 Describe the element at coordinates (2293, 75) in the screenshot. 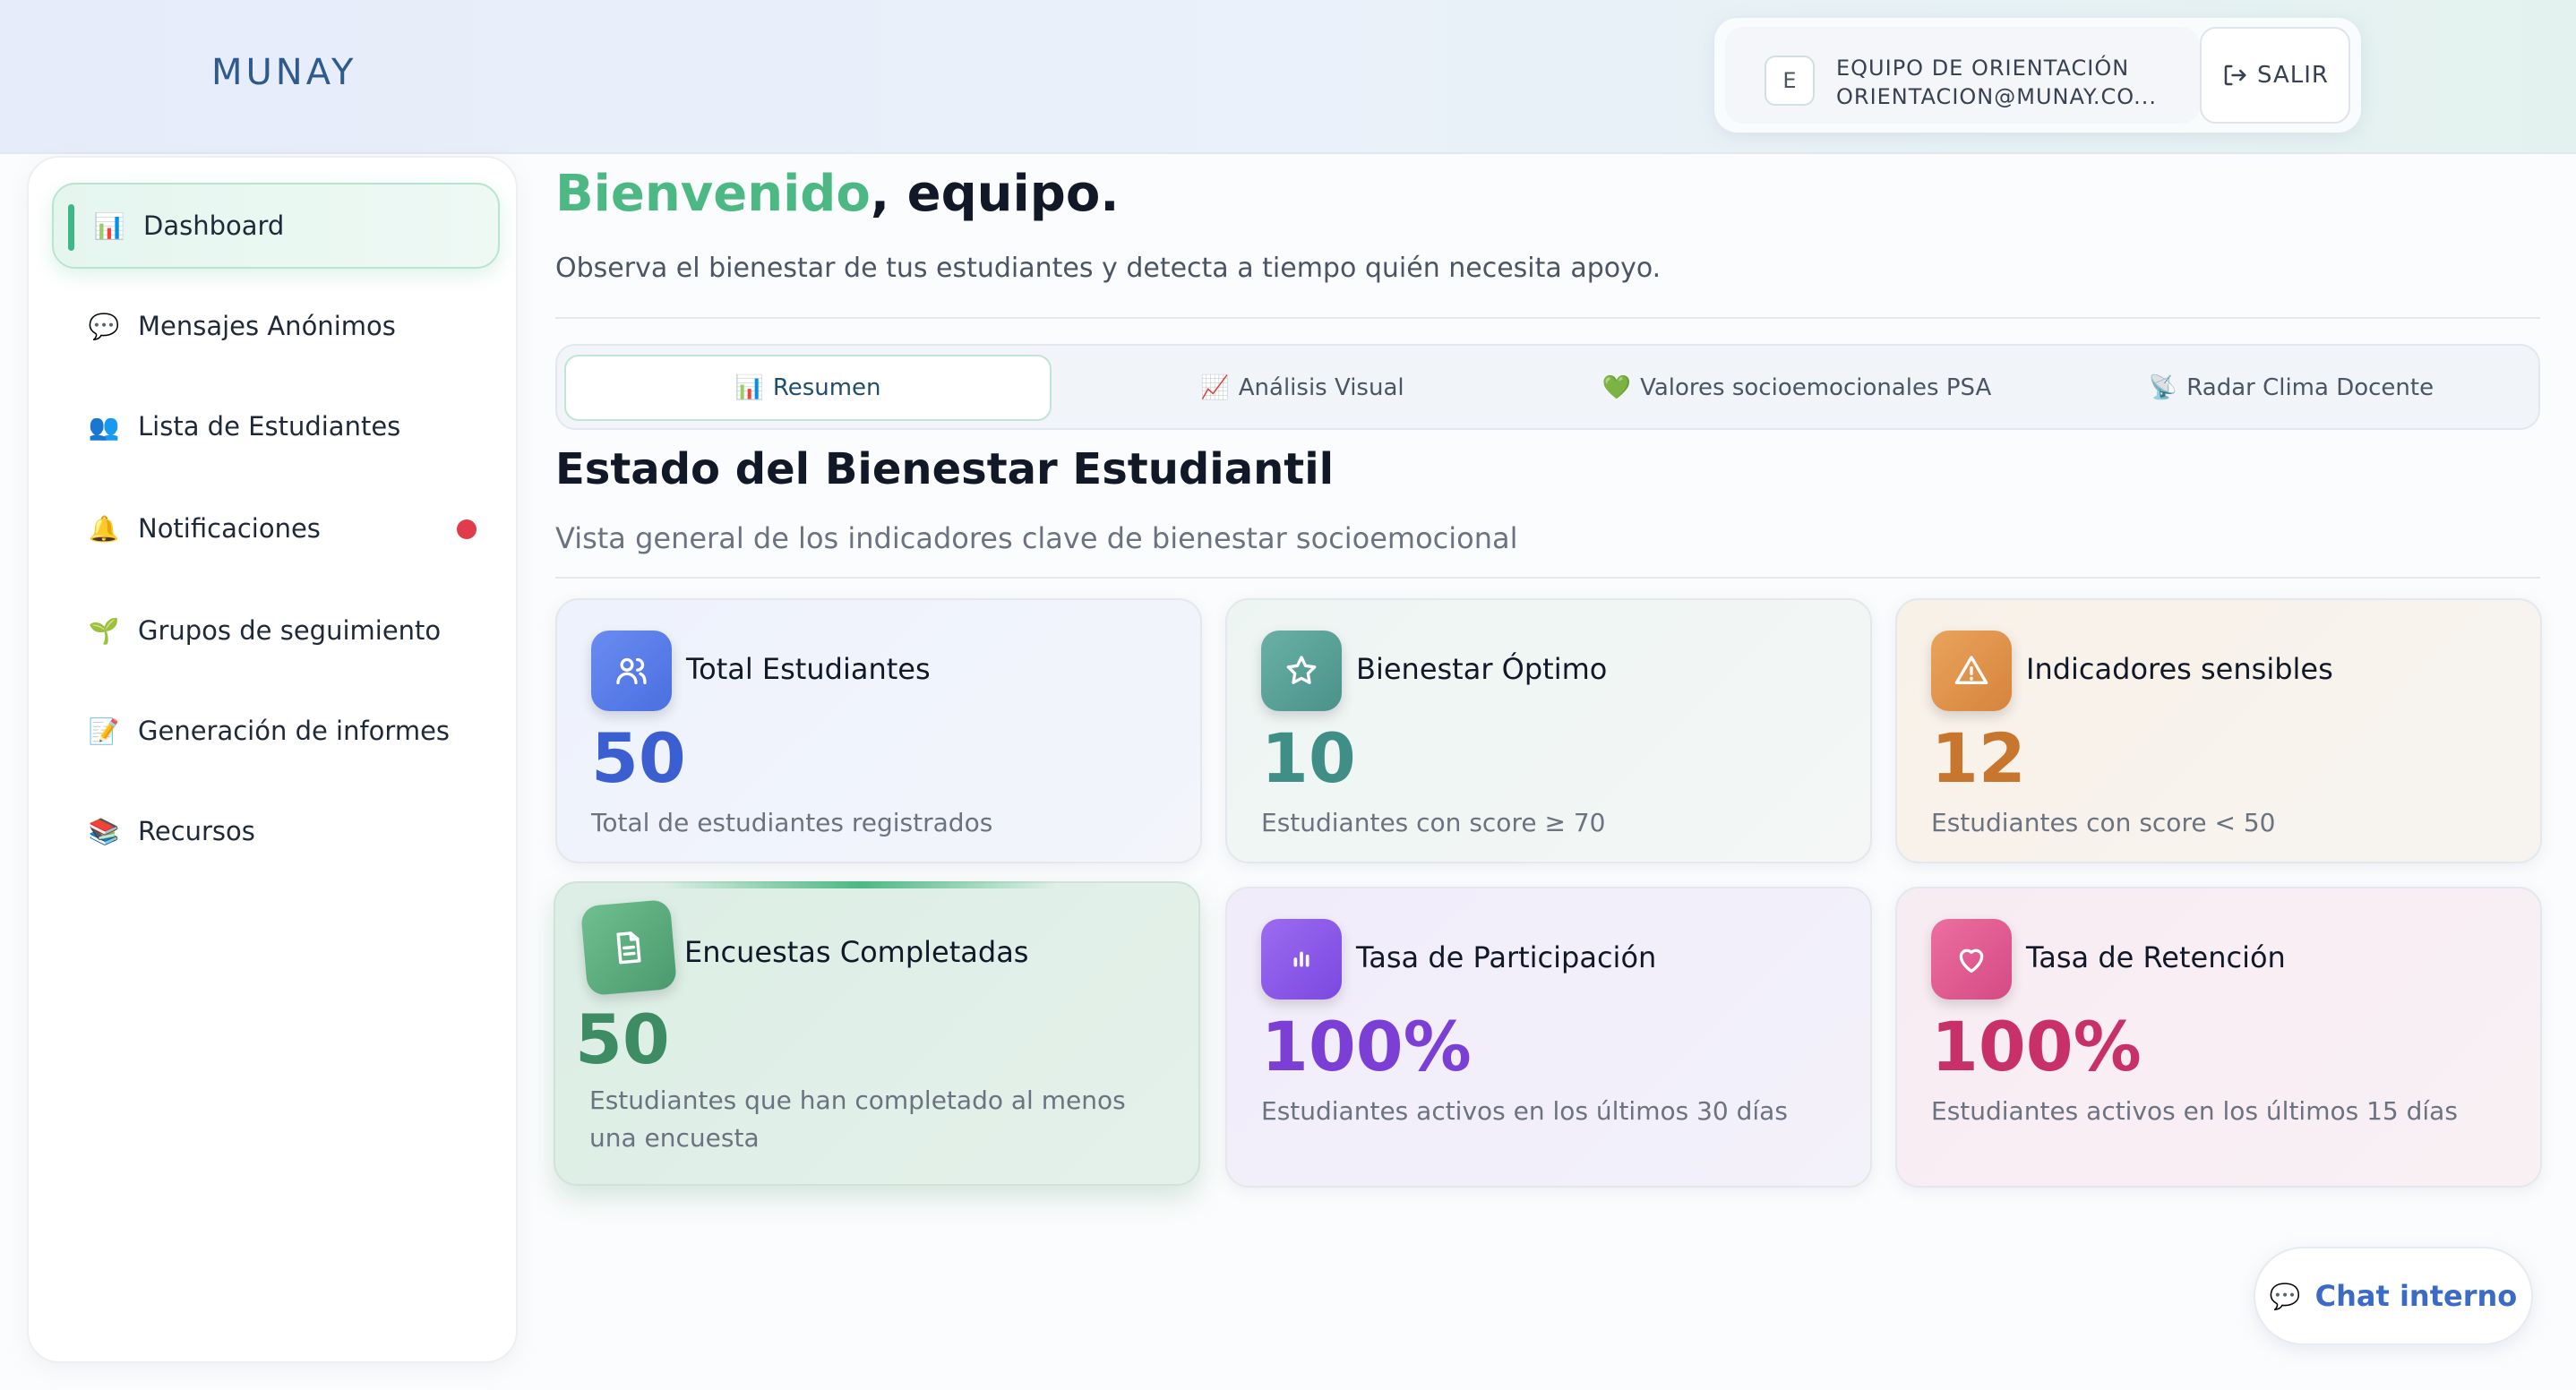

I see `logout-label: SALIR` at that location.